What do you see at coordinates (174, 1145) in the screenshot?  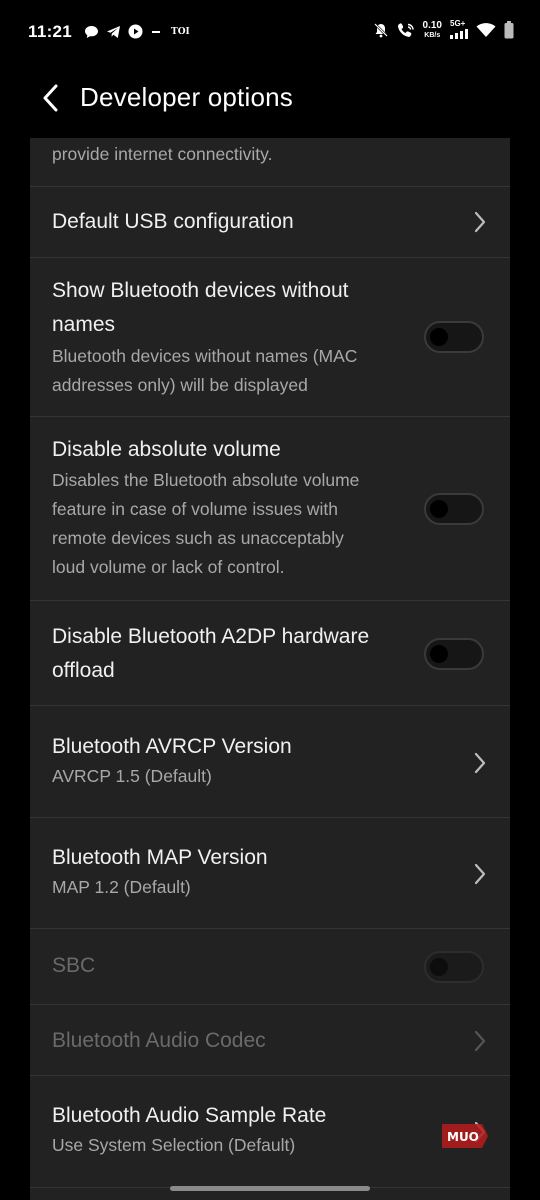 I see `item-subtitle: Use System Selection (Default)` at bounding box center [174, 1145].